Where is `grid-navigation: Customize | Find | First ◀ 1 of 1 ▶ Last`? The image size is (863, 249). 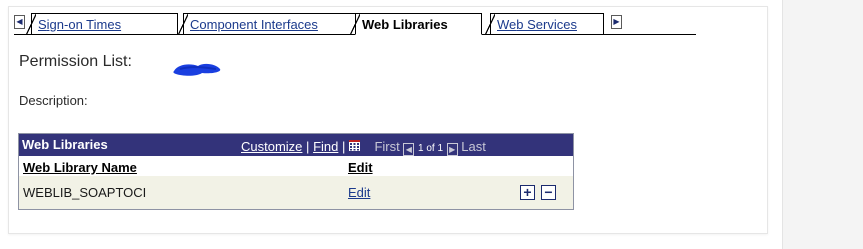 grid-navigation: Customize | Find | First ◀ 1 of 1 ▶ Last is located at coordinates (363, 147).